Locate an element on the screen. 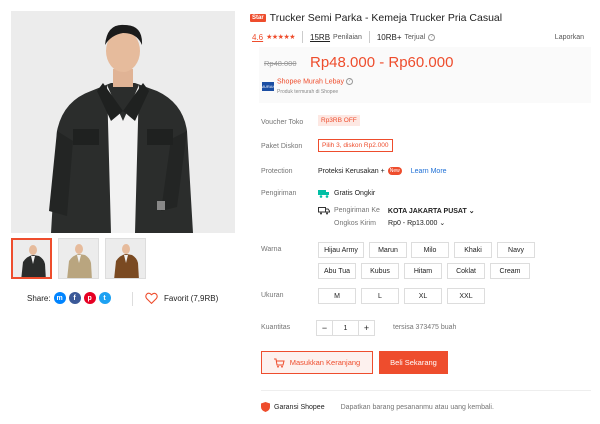 The width and height of the screenshot is (600, 424). new-badge: New is located at coordinates (394, 171).